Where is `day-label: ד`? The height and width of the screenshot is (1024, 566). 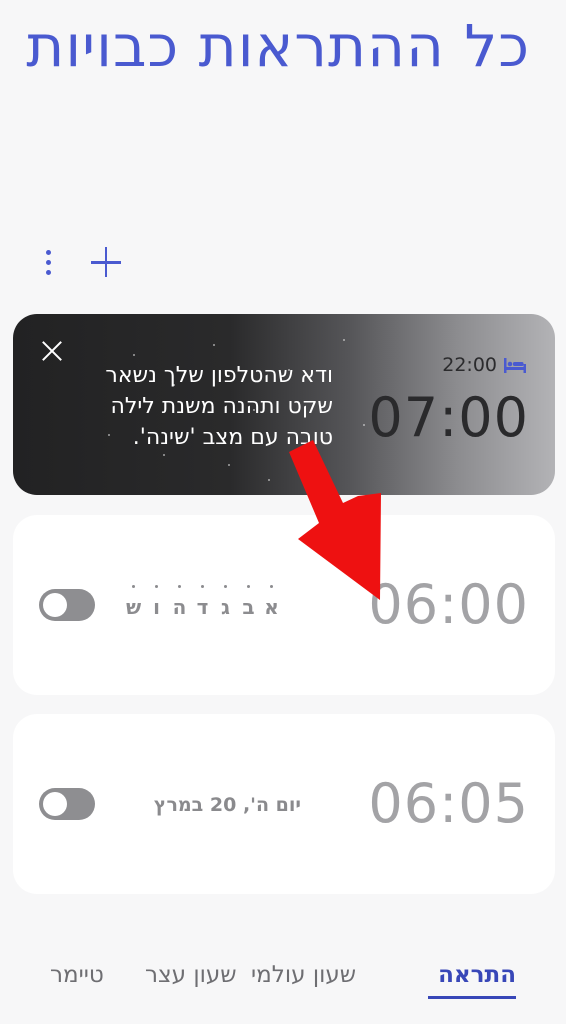 day-label: ד is located at coordinates (202, 602).